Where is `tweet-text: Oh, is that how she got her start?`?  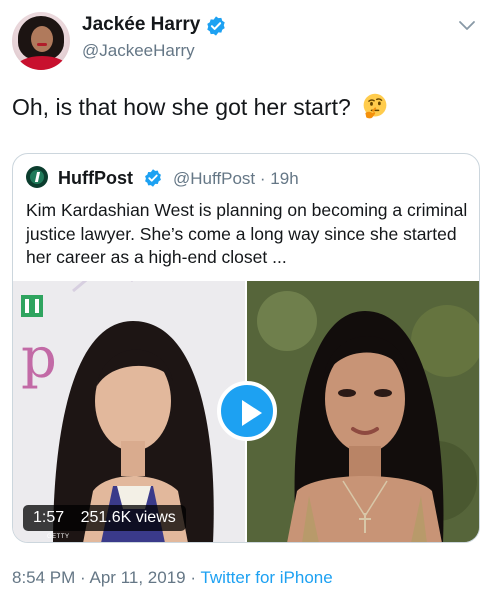
tweet-text: Oh, is that how she got her start? is located at coordinates (200, 106).